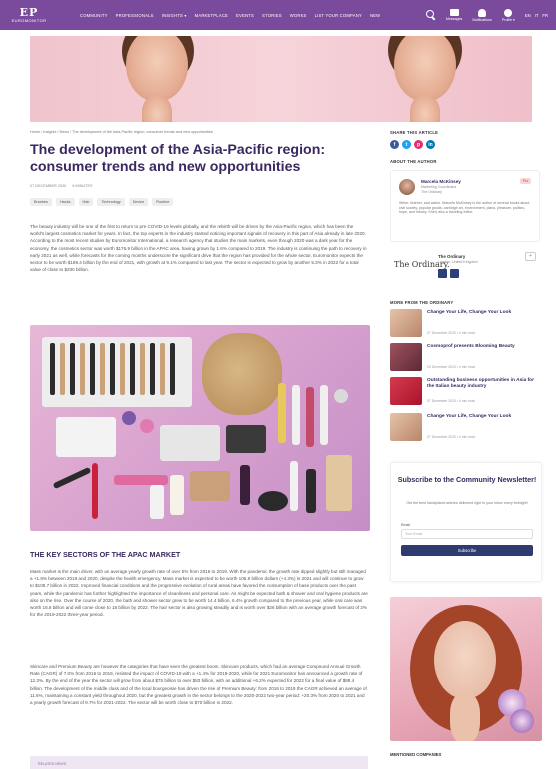 The image size is (556, 769). Describe the element at coordinates (138, 202) in the screenshot. I see `tag-device: Device` at that location.